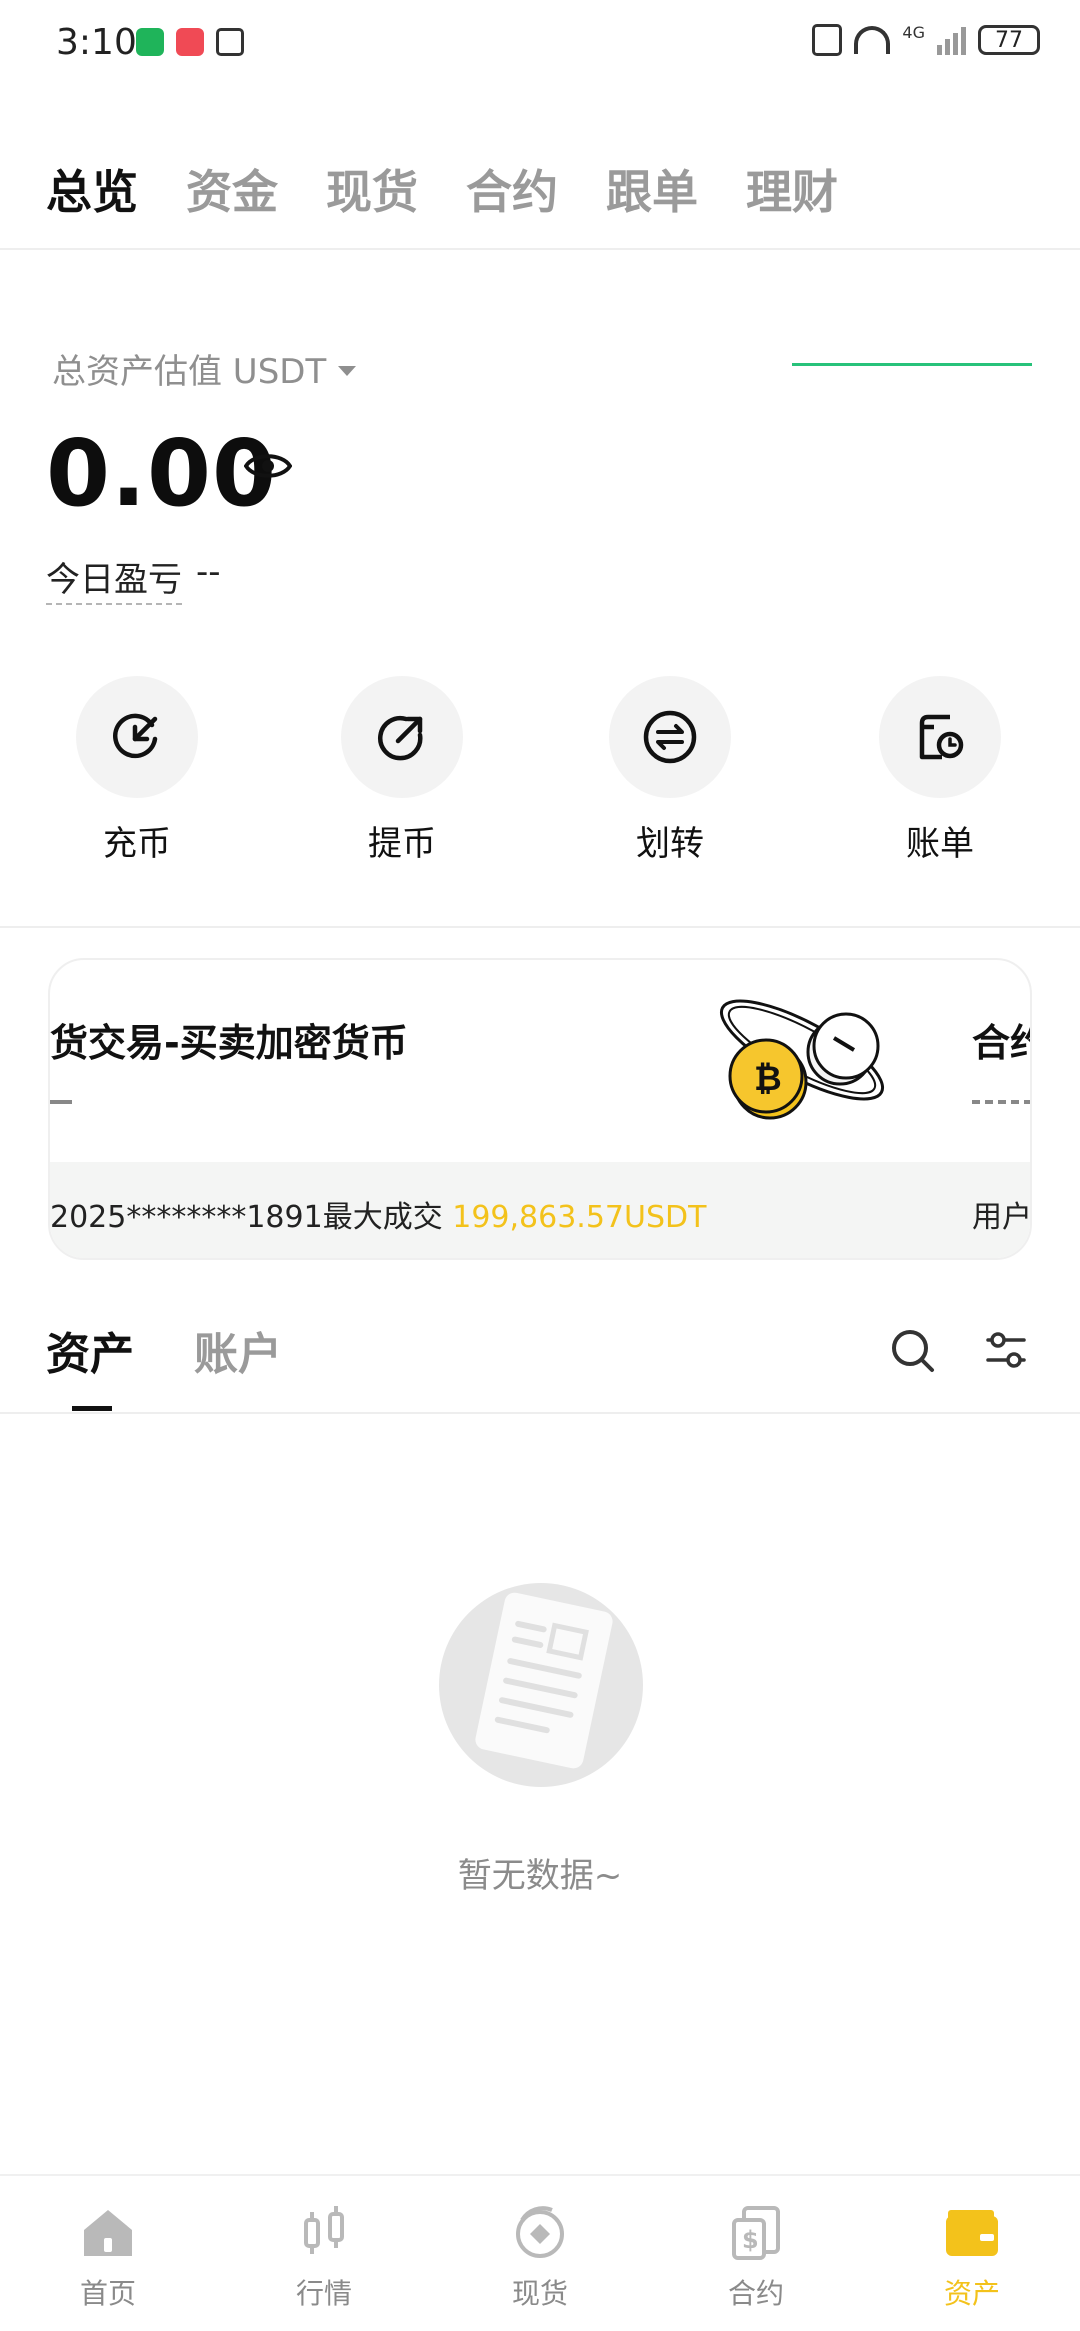 This screenshot has width=1080, height=2331. Describe the element at coordinates (150, 42) in the screenshot. I see `battery-saver-icon` at that location.